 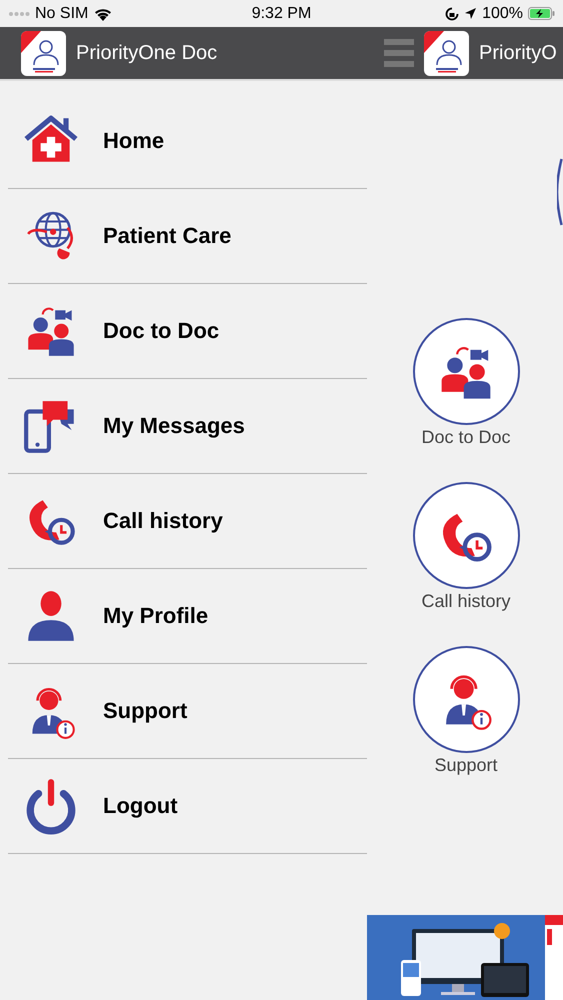 I want to click on location-arrow-icon, so click(x=471, y=13).